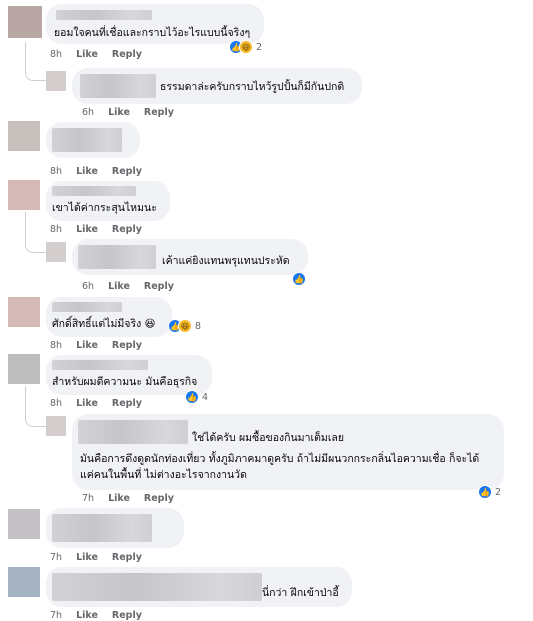 This screenshot has width=533, height=621. I want to click on reaction-summary: 👍 😆 2, so click(245, 47).